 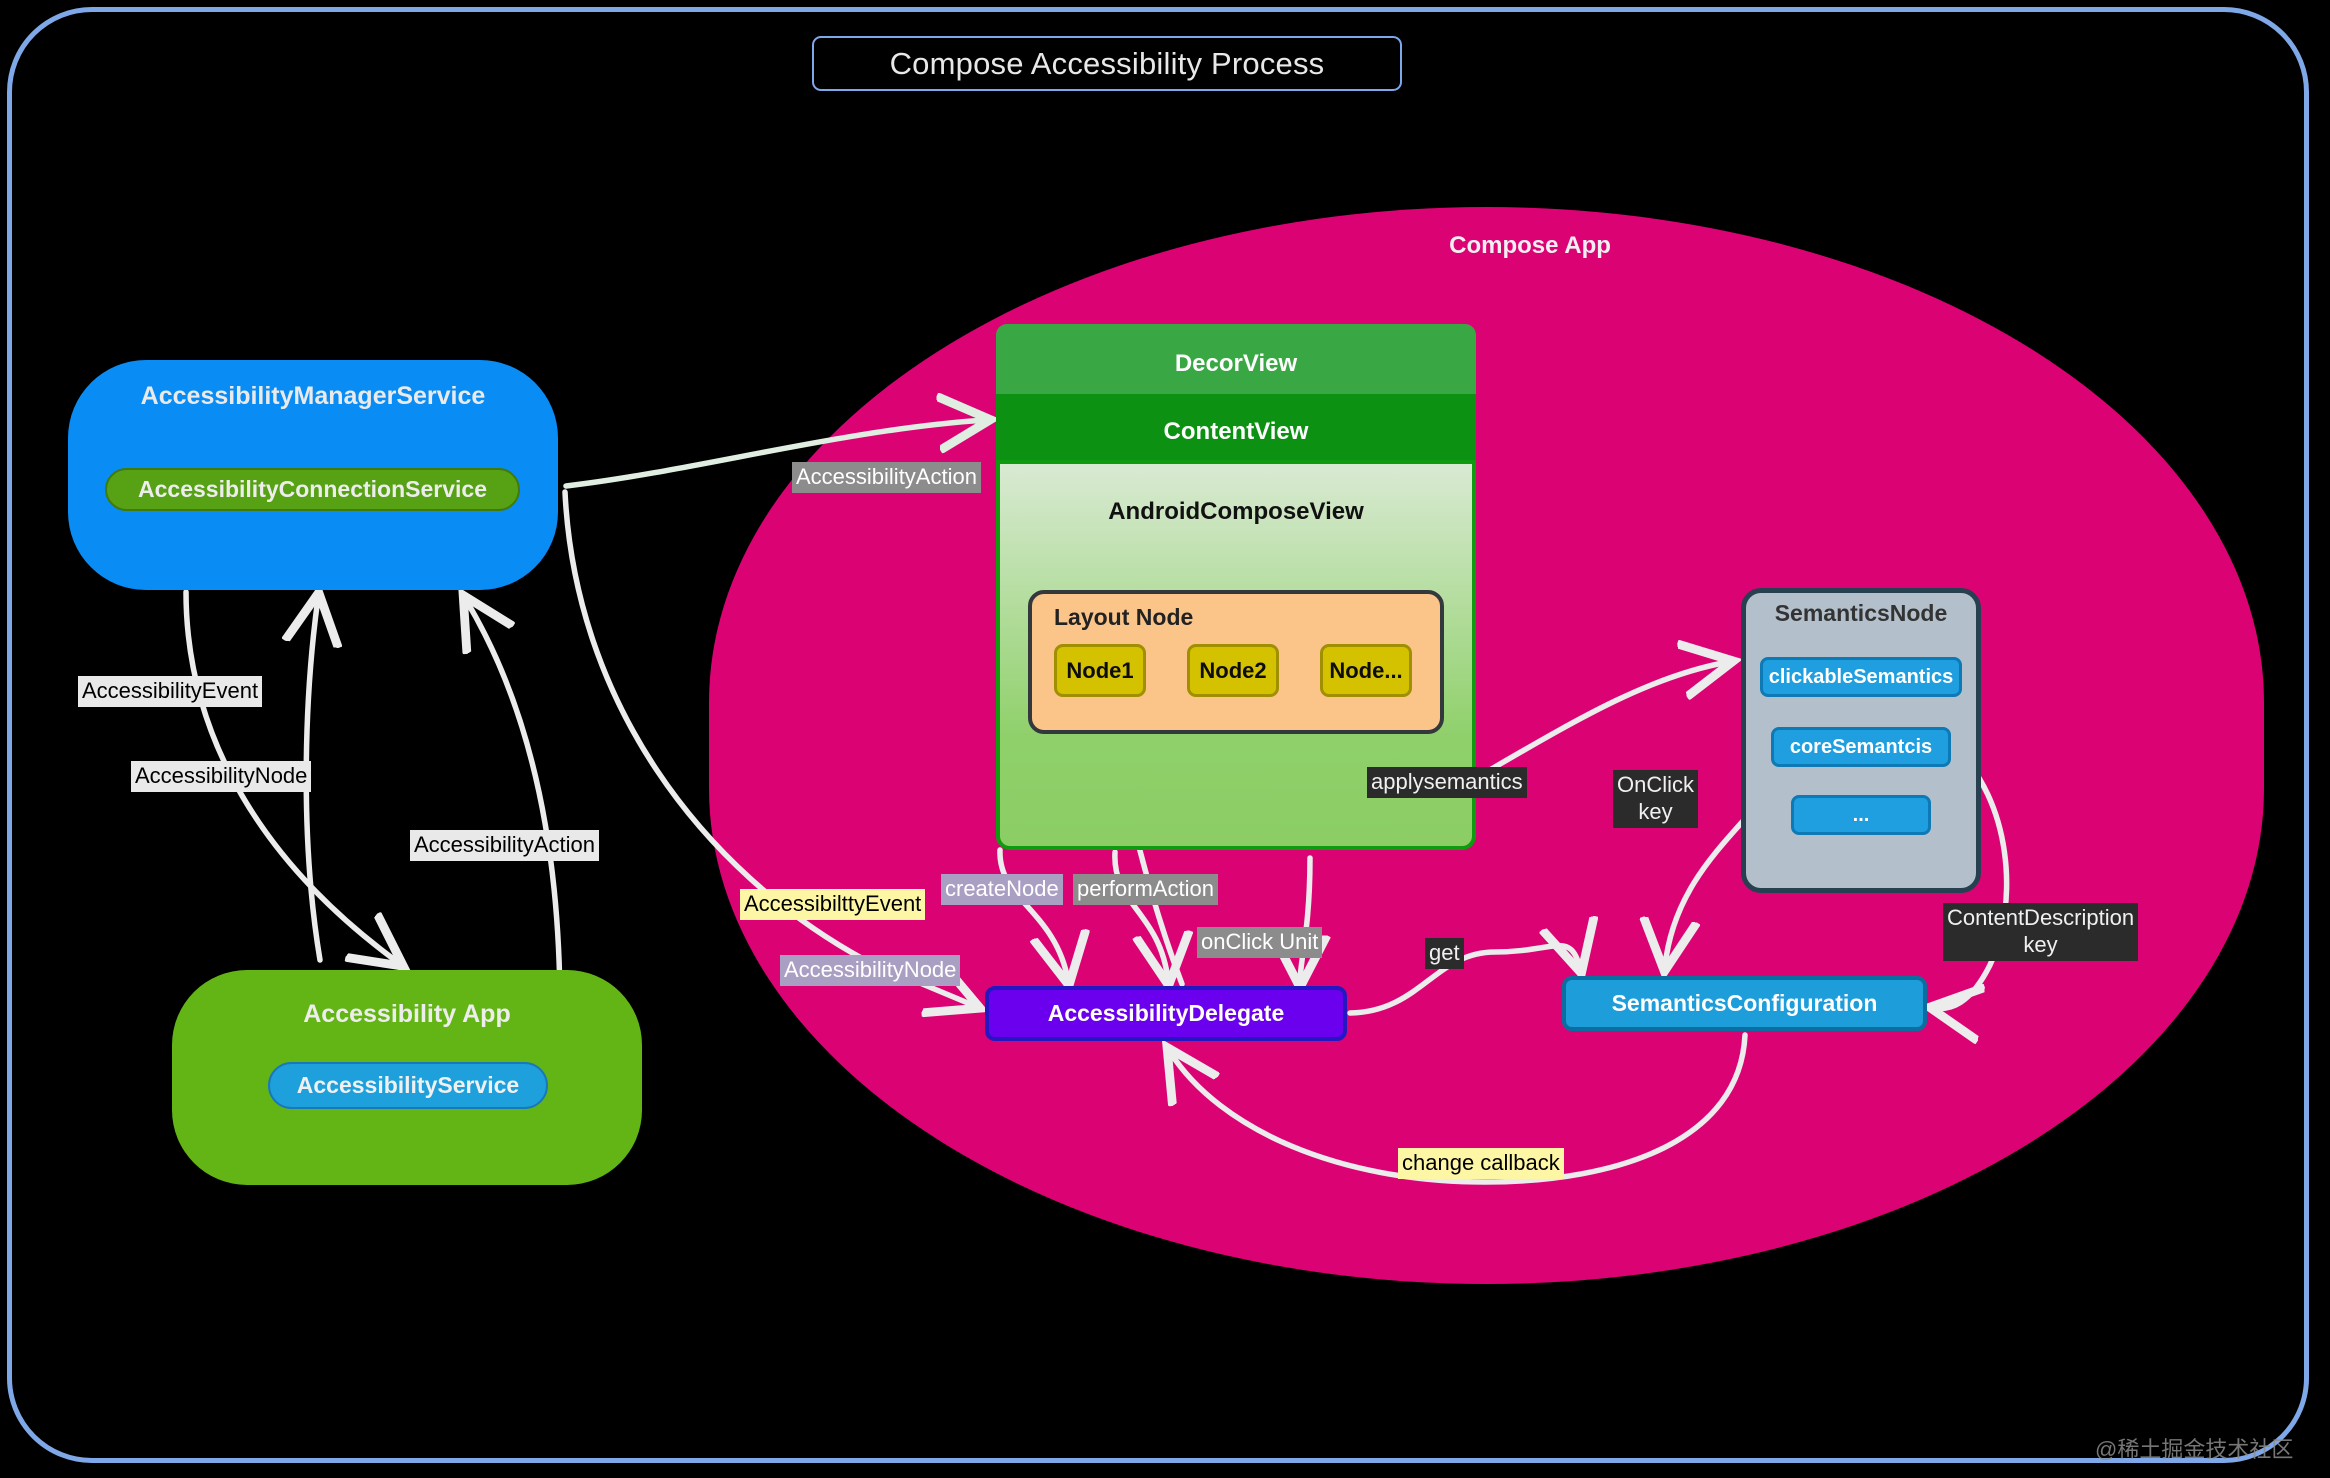 I want to click on edge-label-perform-action: performAction, so click(x=1145, y=889).